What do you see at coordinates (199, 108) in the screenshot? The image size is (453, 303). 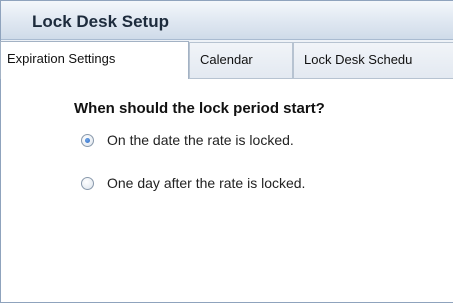 I see `lock-period-question: When should the lock period start?` at bounding box center [199, 108].